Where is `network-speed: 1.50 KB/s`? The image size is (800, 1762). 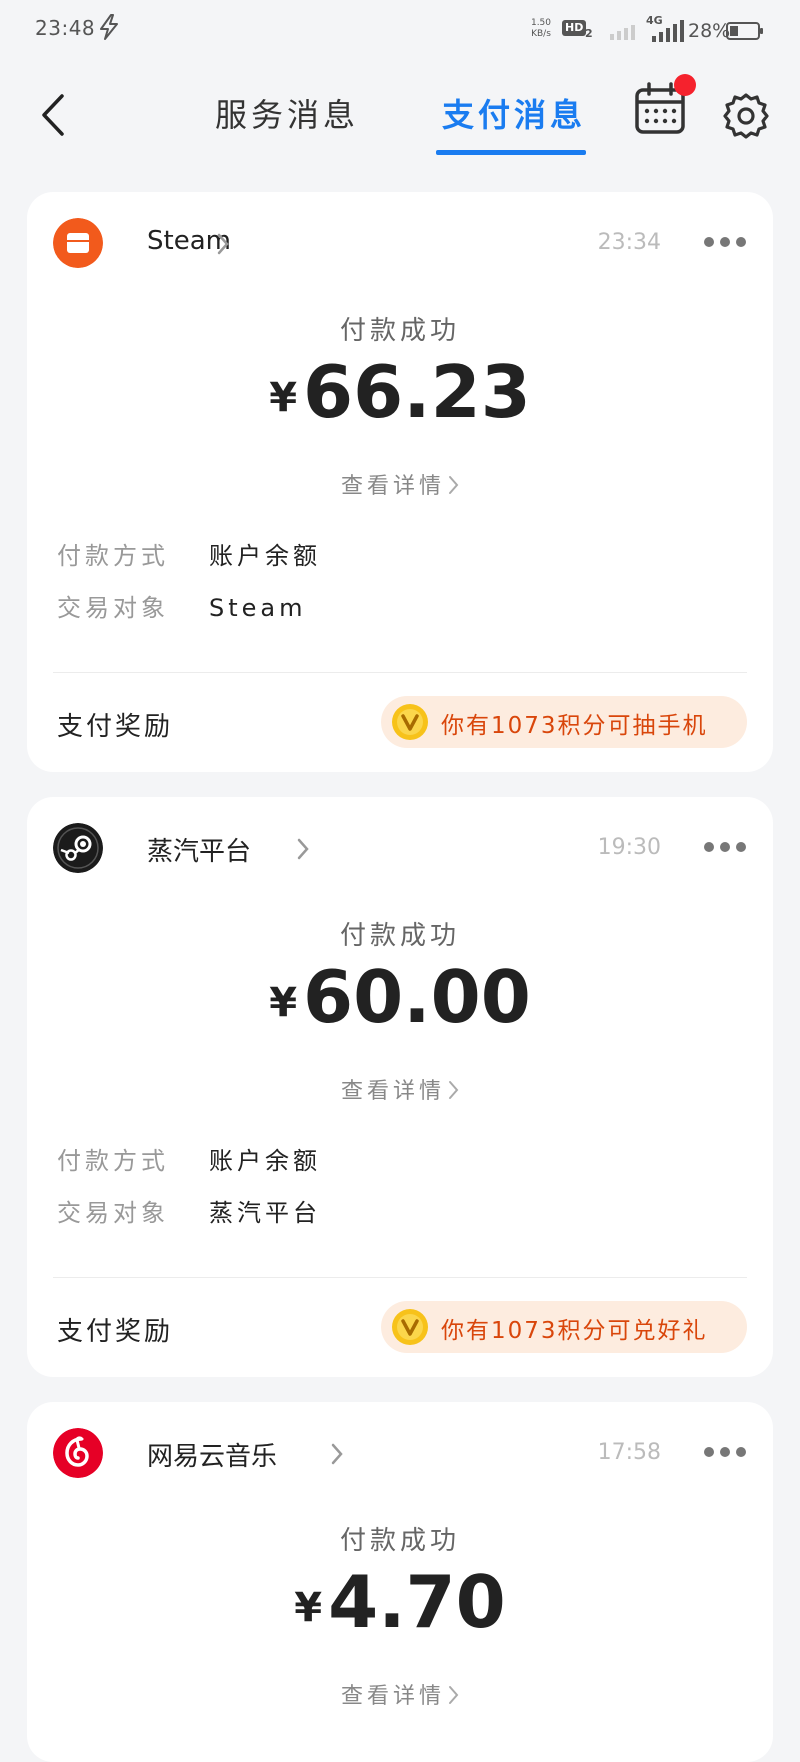
network-speed: 1.50 KB/s is located at coordinates (541, 29).